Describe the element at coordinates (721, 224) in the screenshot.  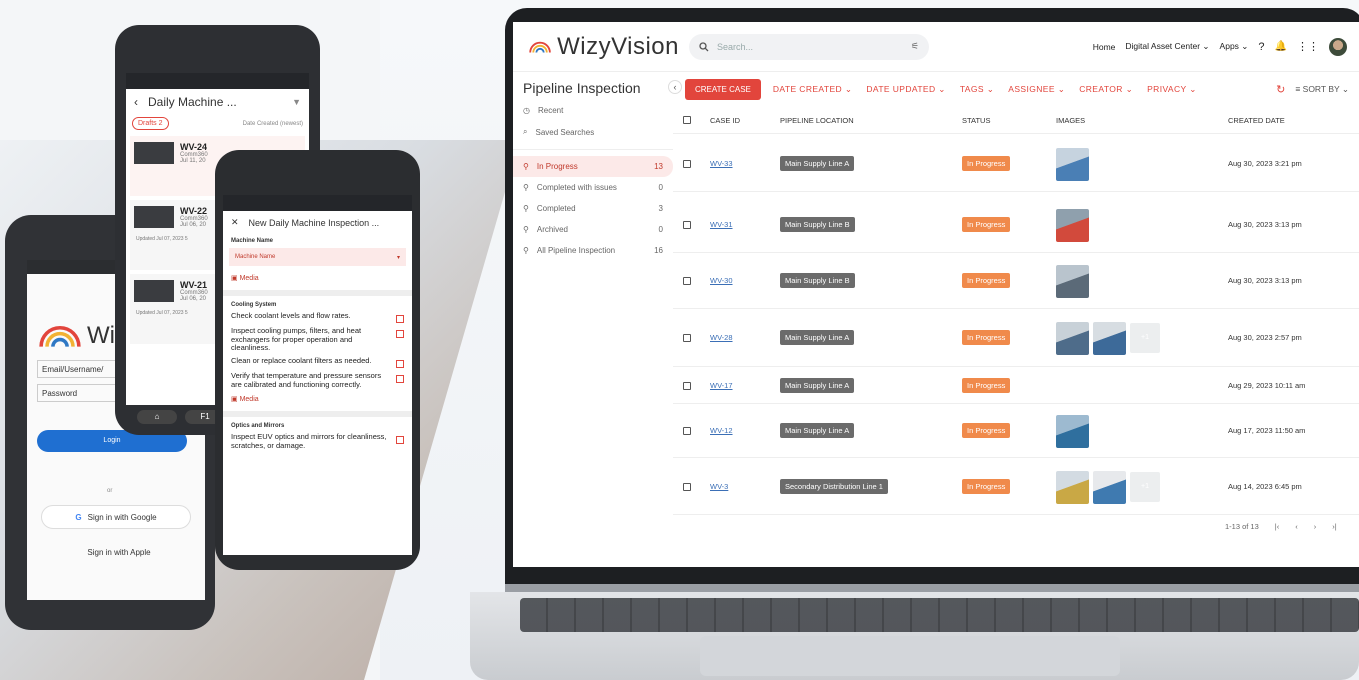
I see `case-id-link: WV-31` at that location.